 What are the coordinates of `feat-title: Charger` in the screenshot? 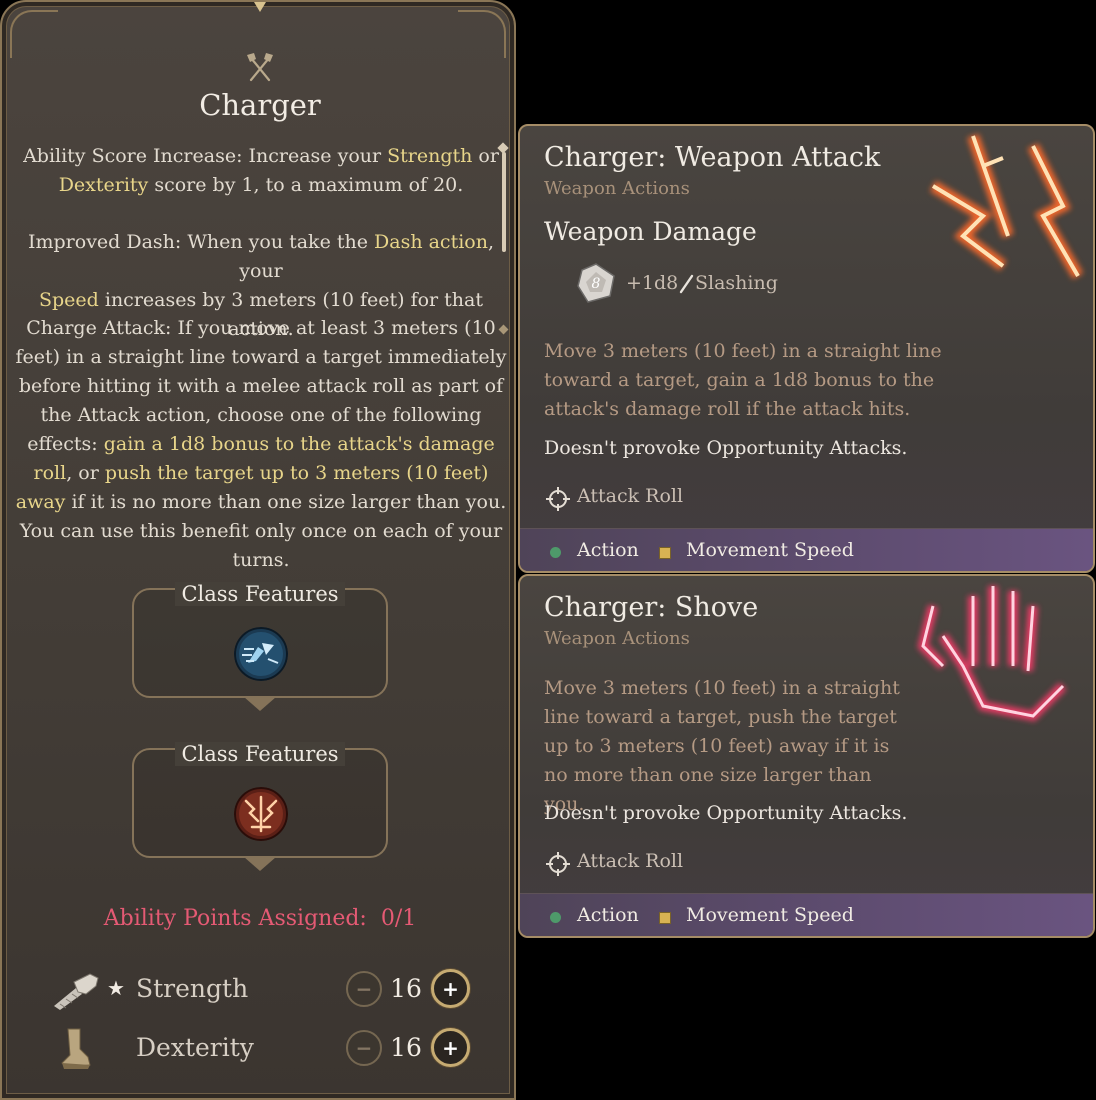 It's located at (260, 105).